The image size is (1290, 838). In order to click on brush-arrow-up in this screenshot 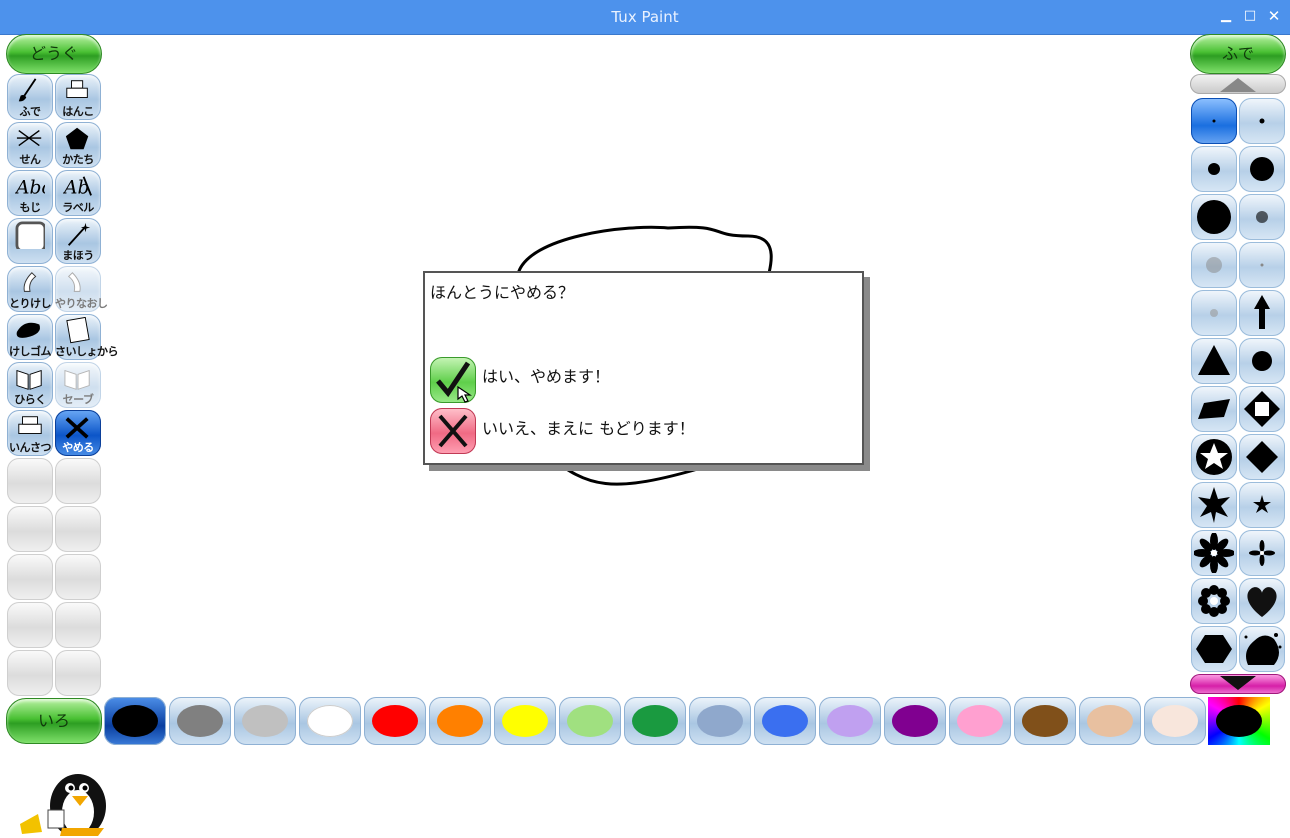, I will do `click(1262, 313)`.